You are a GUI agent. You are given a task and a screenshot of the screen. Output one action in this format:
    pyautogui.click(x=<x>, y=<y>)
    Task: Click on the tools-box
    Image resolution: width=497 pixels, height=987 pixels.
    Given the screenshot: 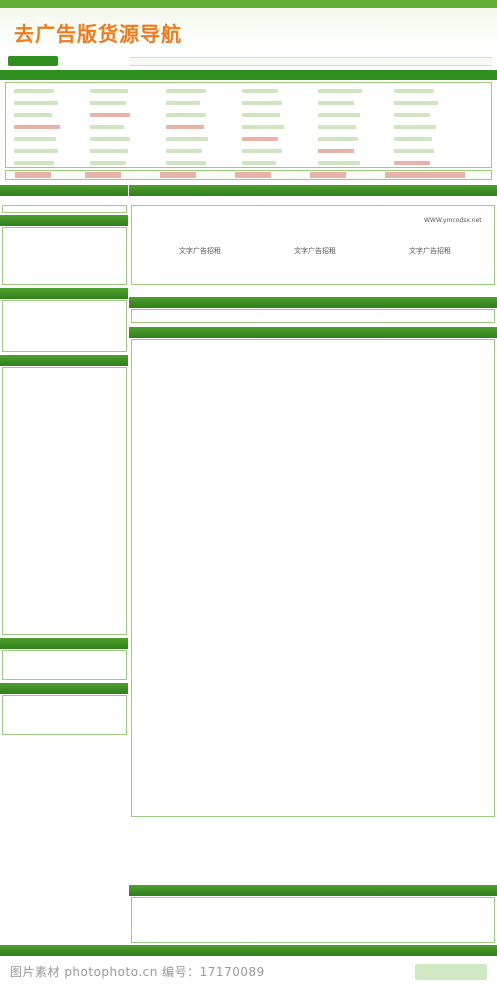 What is the action you would take?
    pyautogui.click(x=313, y=920)
    